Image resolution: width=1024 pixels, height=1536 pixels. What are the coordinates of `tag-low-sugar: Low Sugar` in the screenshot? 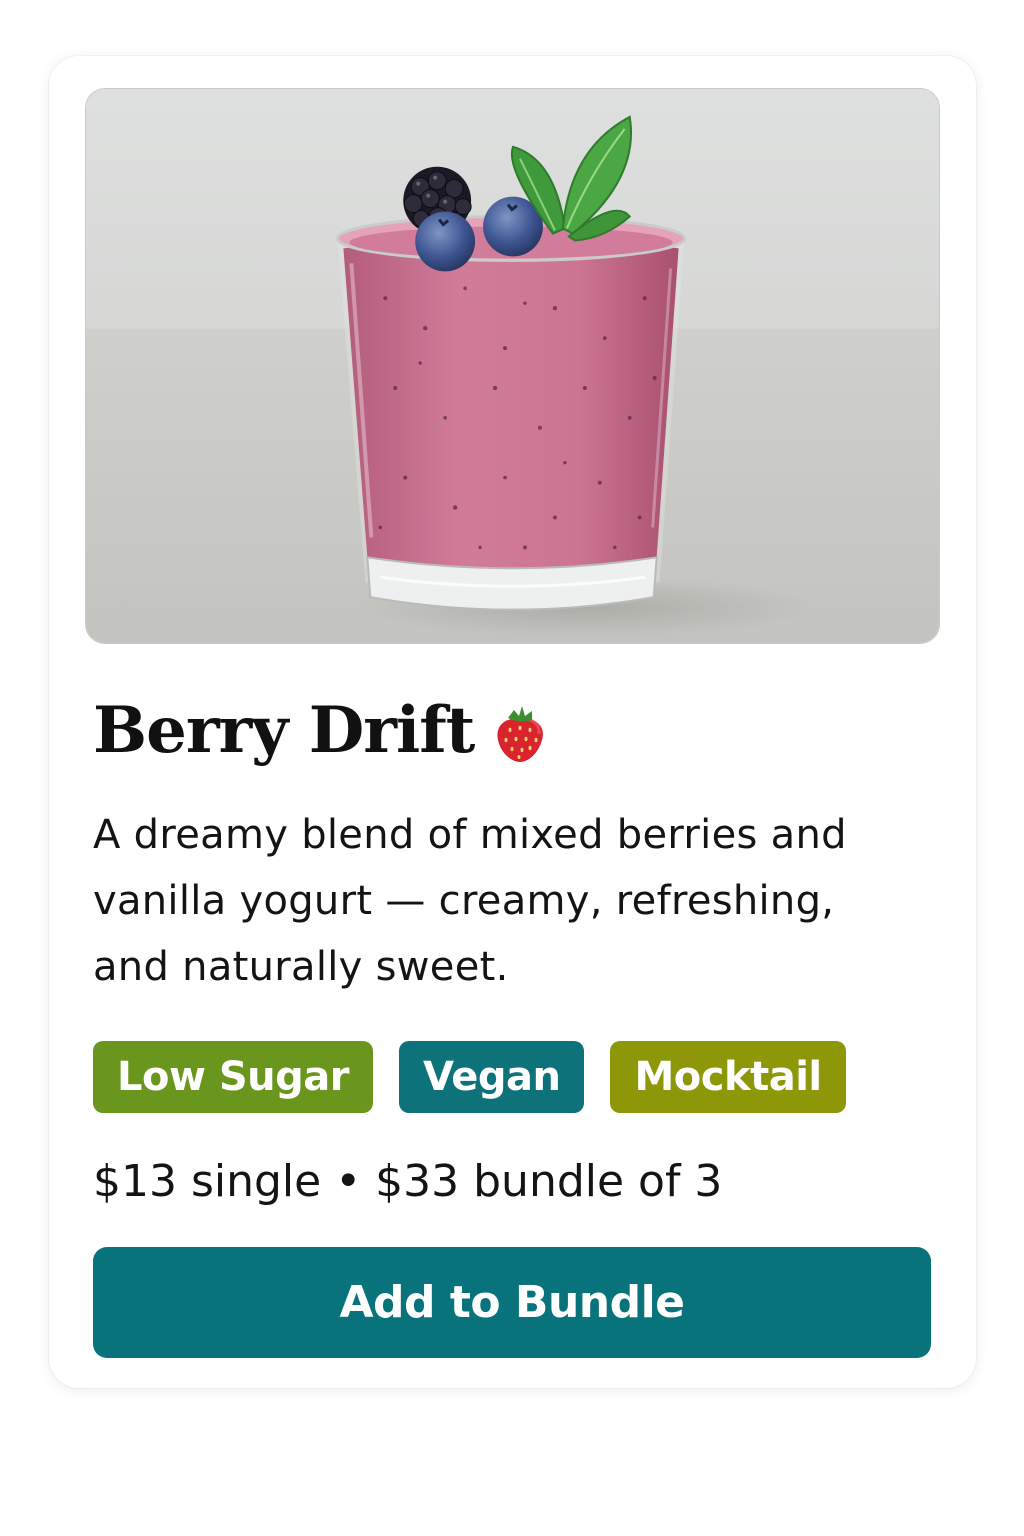 It's located at (233, 1077).